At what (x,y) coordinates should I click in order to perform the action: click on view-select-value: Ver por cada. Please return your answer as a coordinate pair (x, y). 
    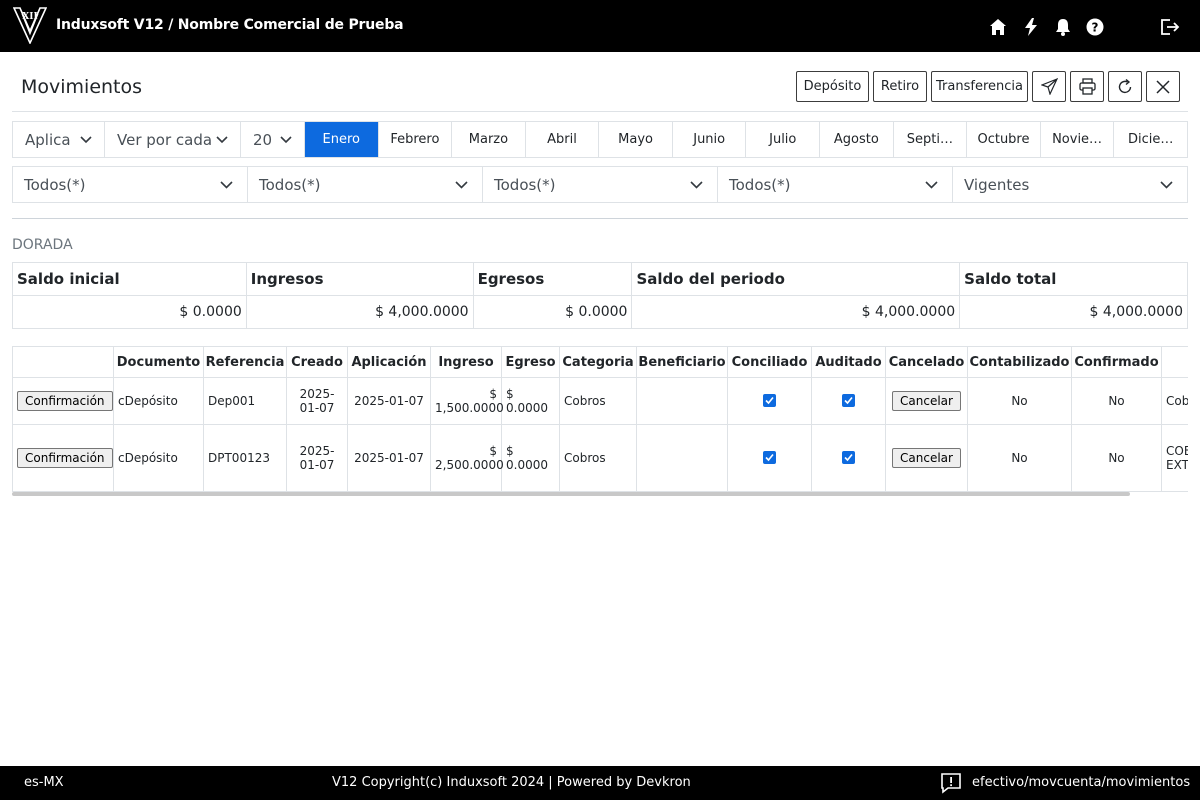
    Looking at the image, I should click on (165, 139).